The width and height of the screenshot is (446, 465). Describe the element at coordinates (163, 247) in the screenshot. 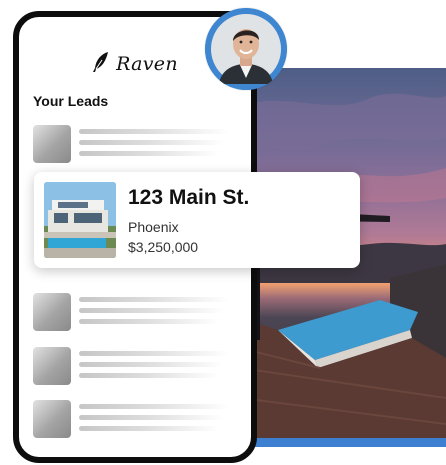

I see `listing-price: $3,250,000` at that location.